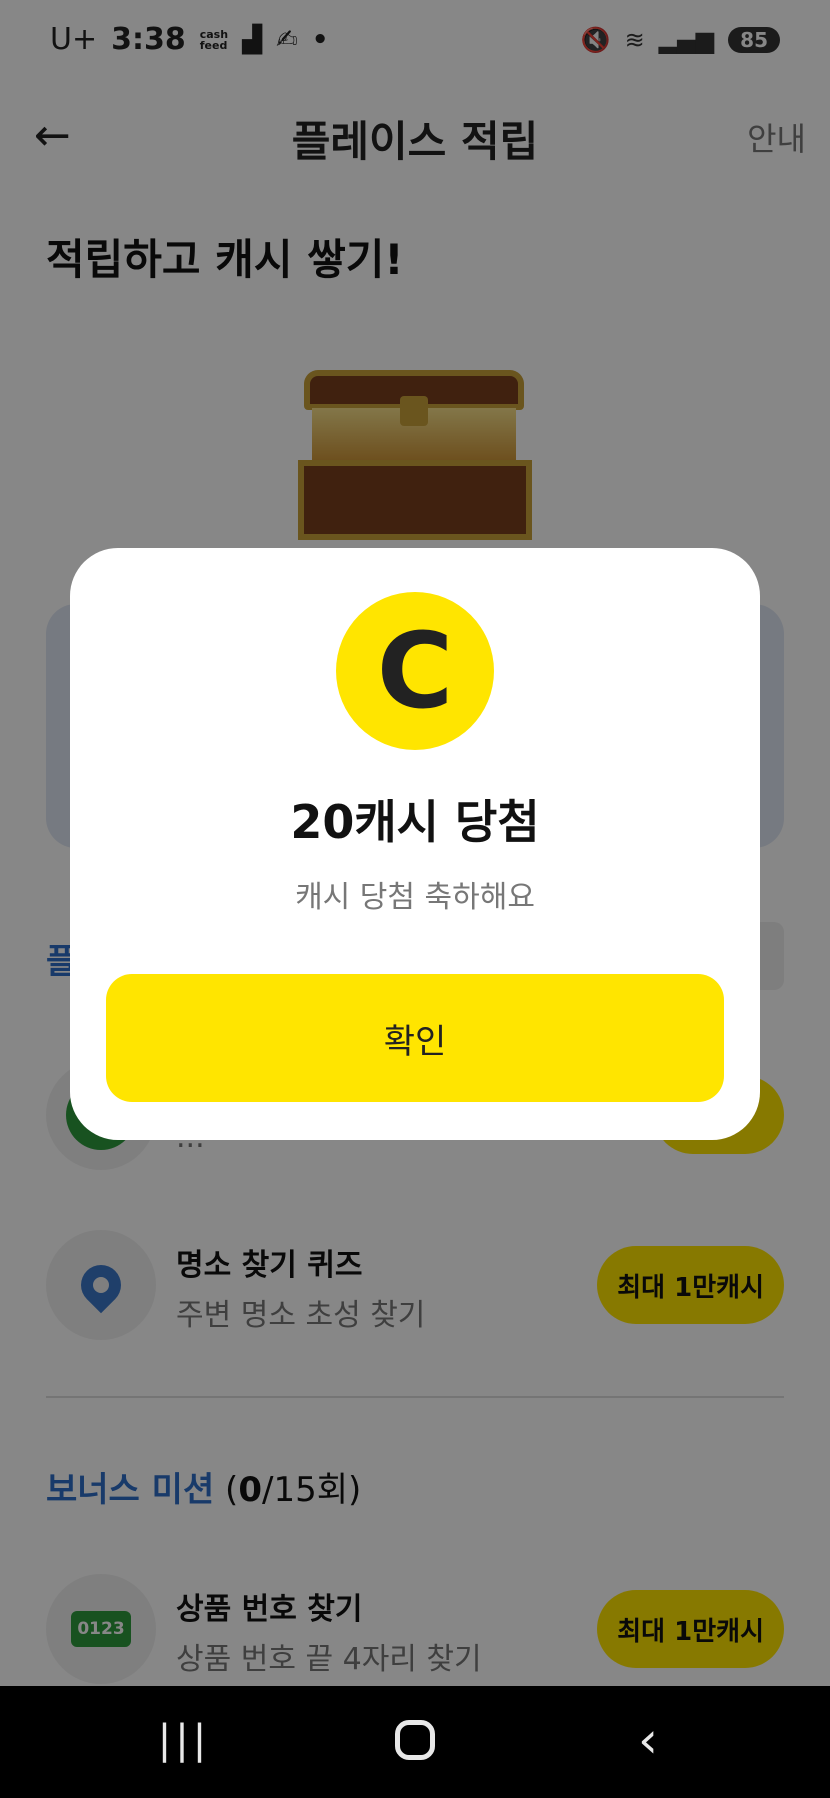 The width and height of the screenshot is (830, 1798). What do you see at coordinates (415, 1038) in the screenshot?
I see `confirm-button: 확인` at bounding box center [415, 1038].